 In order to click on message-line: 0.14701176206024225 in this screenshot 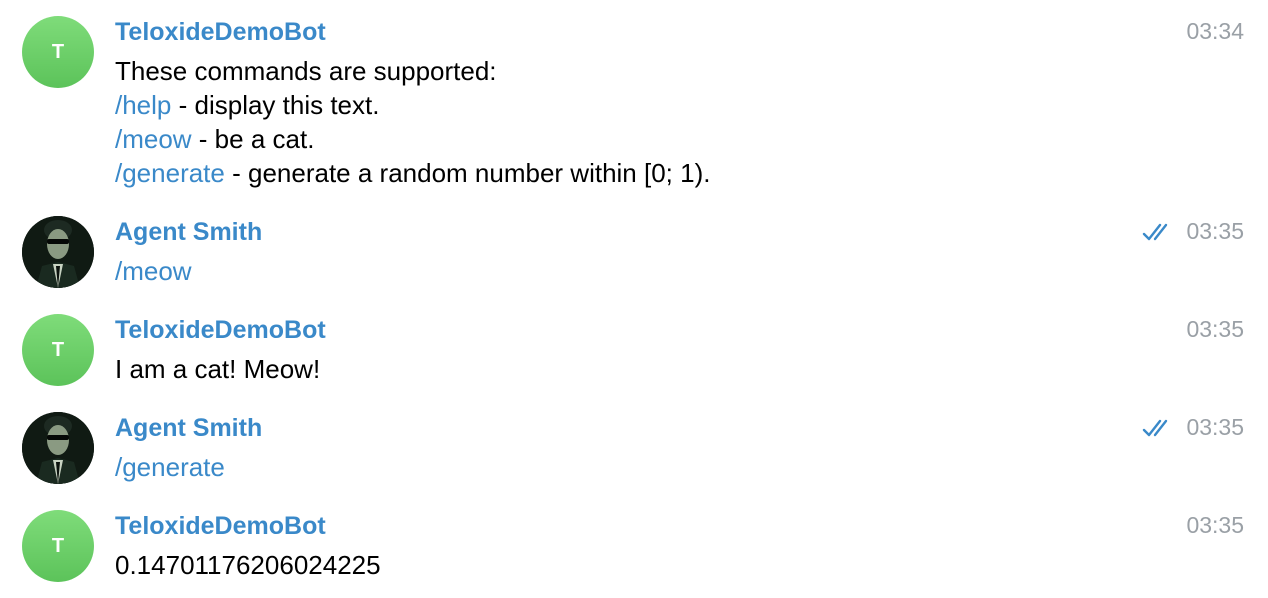, I will do `click(248, 565)`.